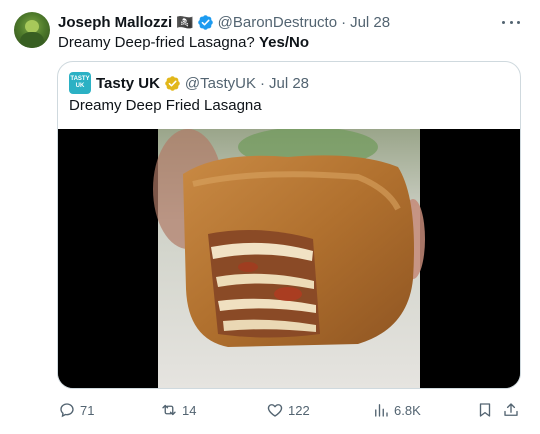 This screenshot has height=434, width=540. Describe the element at coordinates (80, 83) in the screenshot. I see `quoted-author-avatar: TASTY UK` at that location.